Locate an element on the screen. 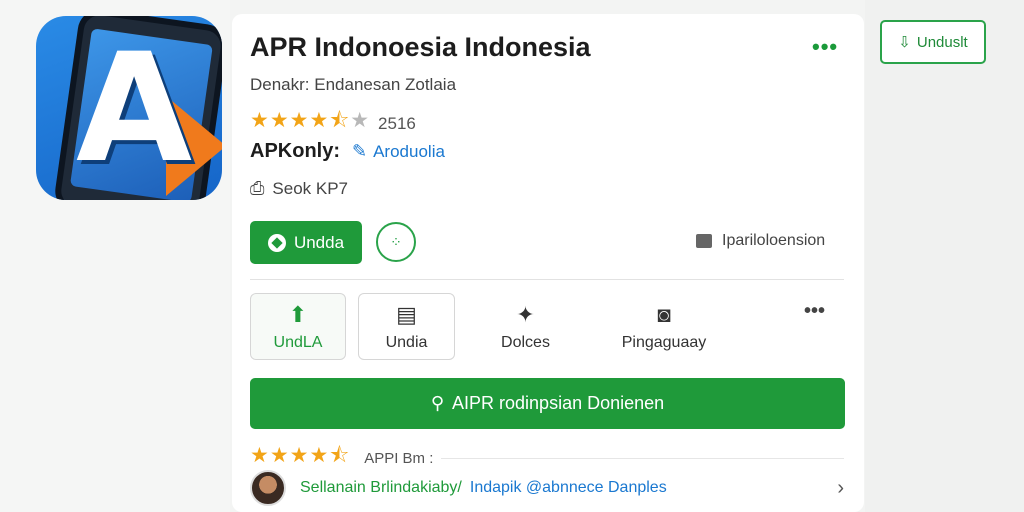 The width and height of the screenshot is (1024, 512). tab-pingaguaay: ◙ Pingaguaay is located at coordinates (664, 326).